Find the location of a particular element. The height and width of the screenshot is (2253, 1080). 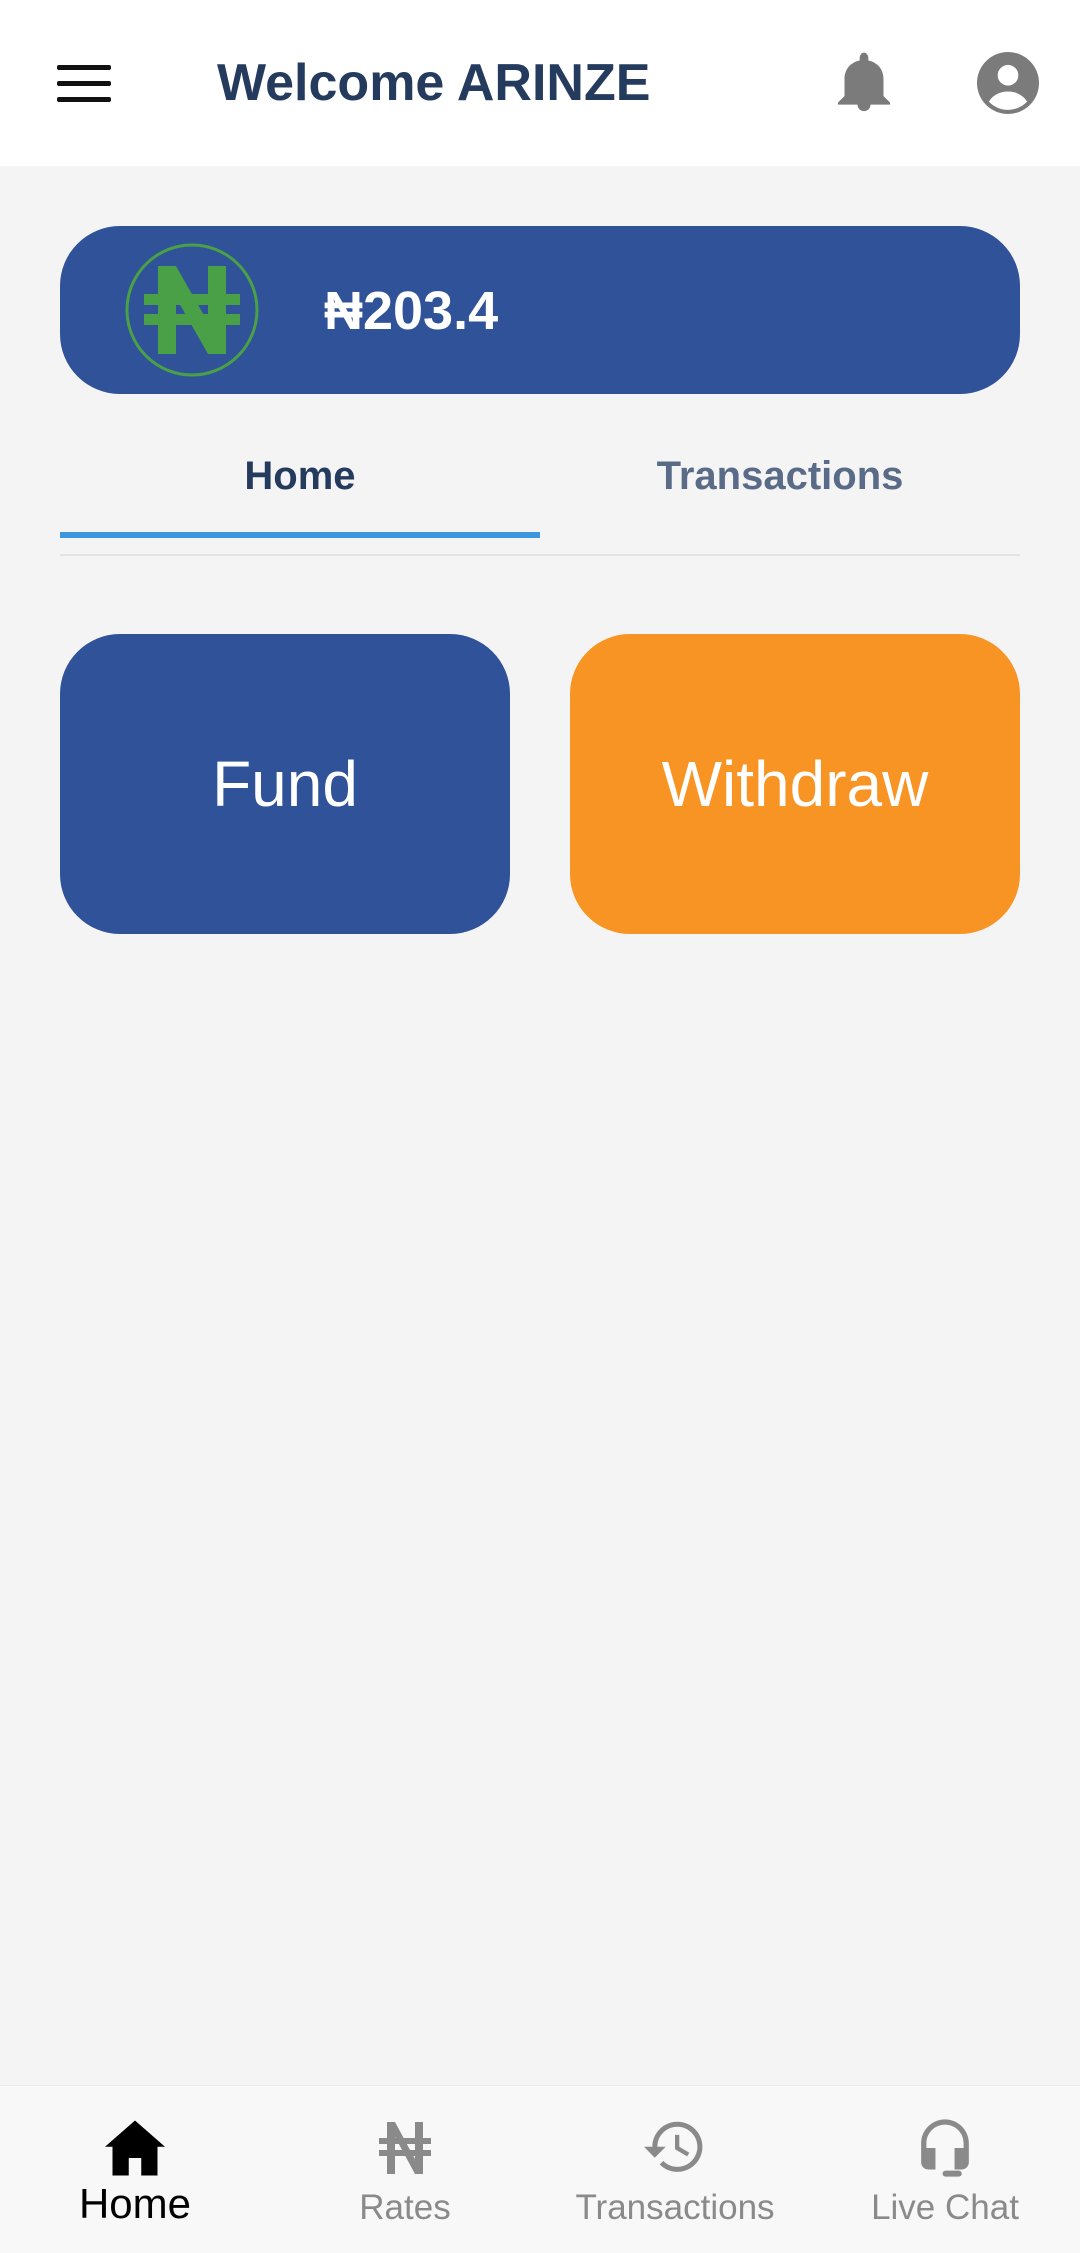

nav-label-transactions: Transactions is located at coordinates (675, 2207).